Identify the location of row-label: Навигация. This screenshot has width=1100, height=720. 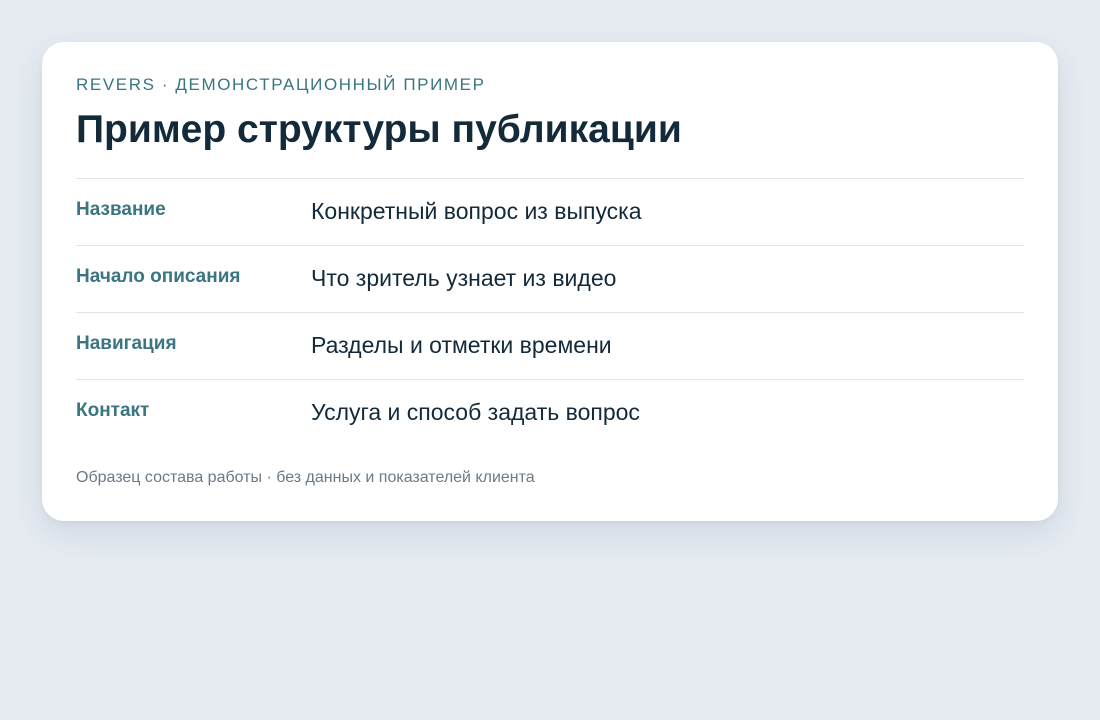
(126, 343).